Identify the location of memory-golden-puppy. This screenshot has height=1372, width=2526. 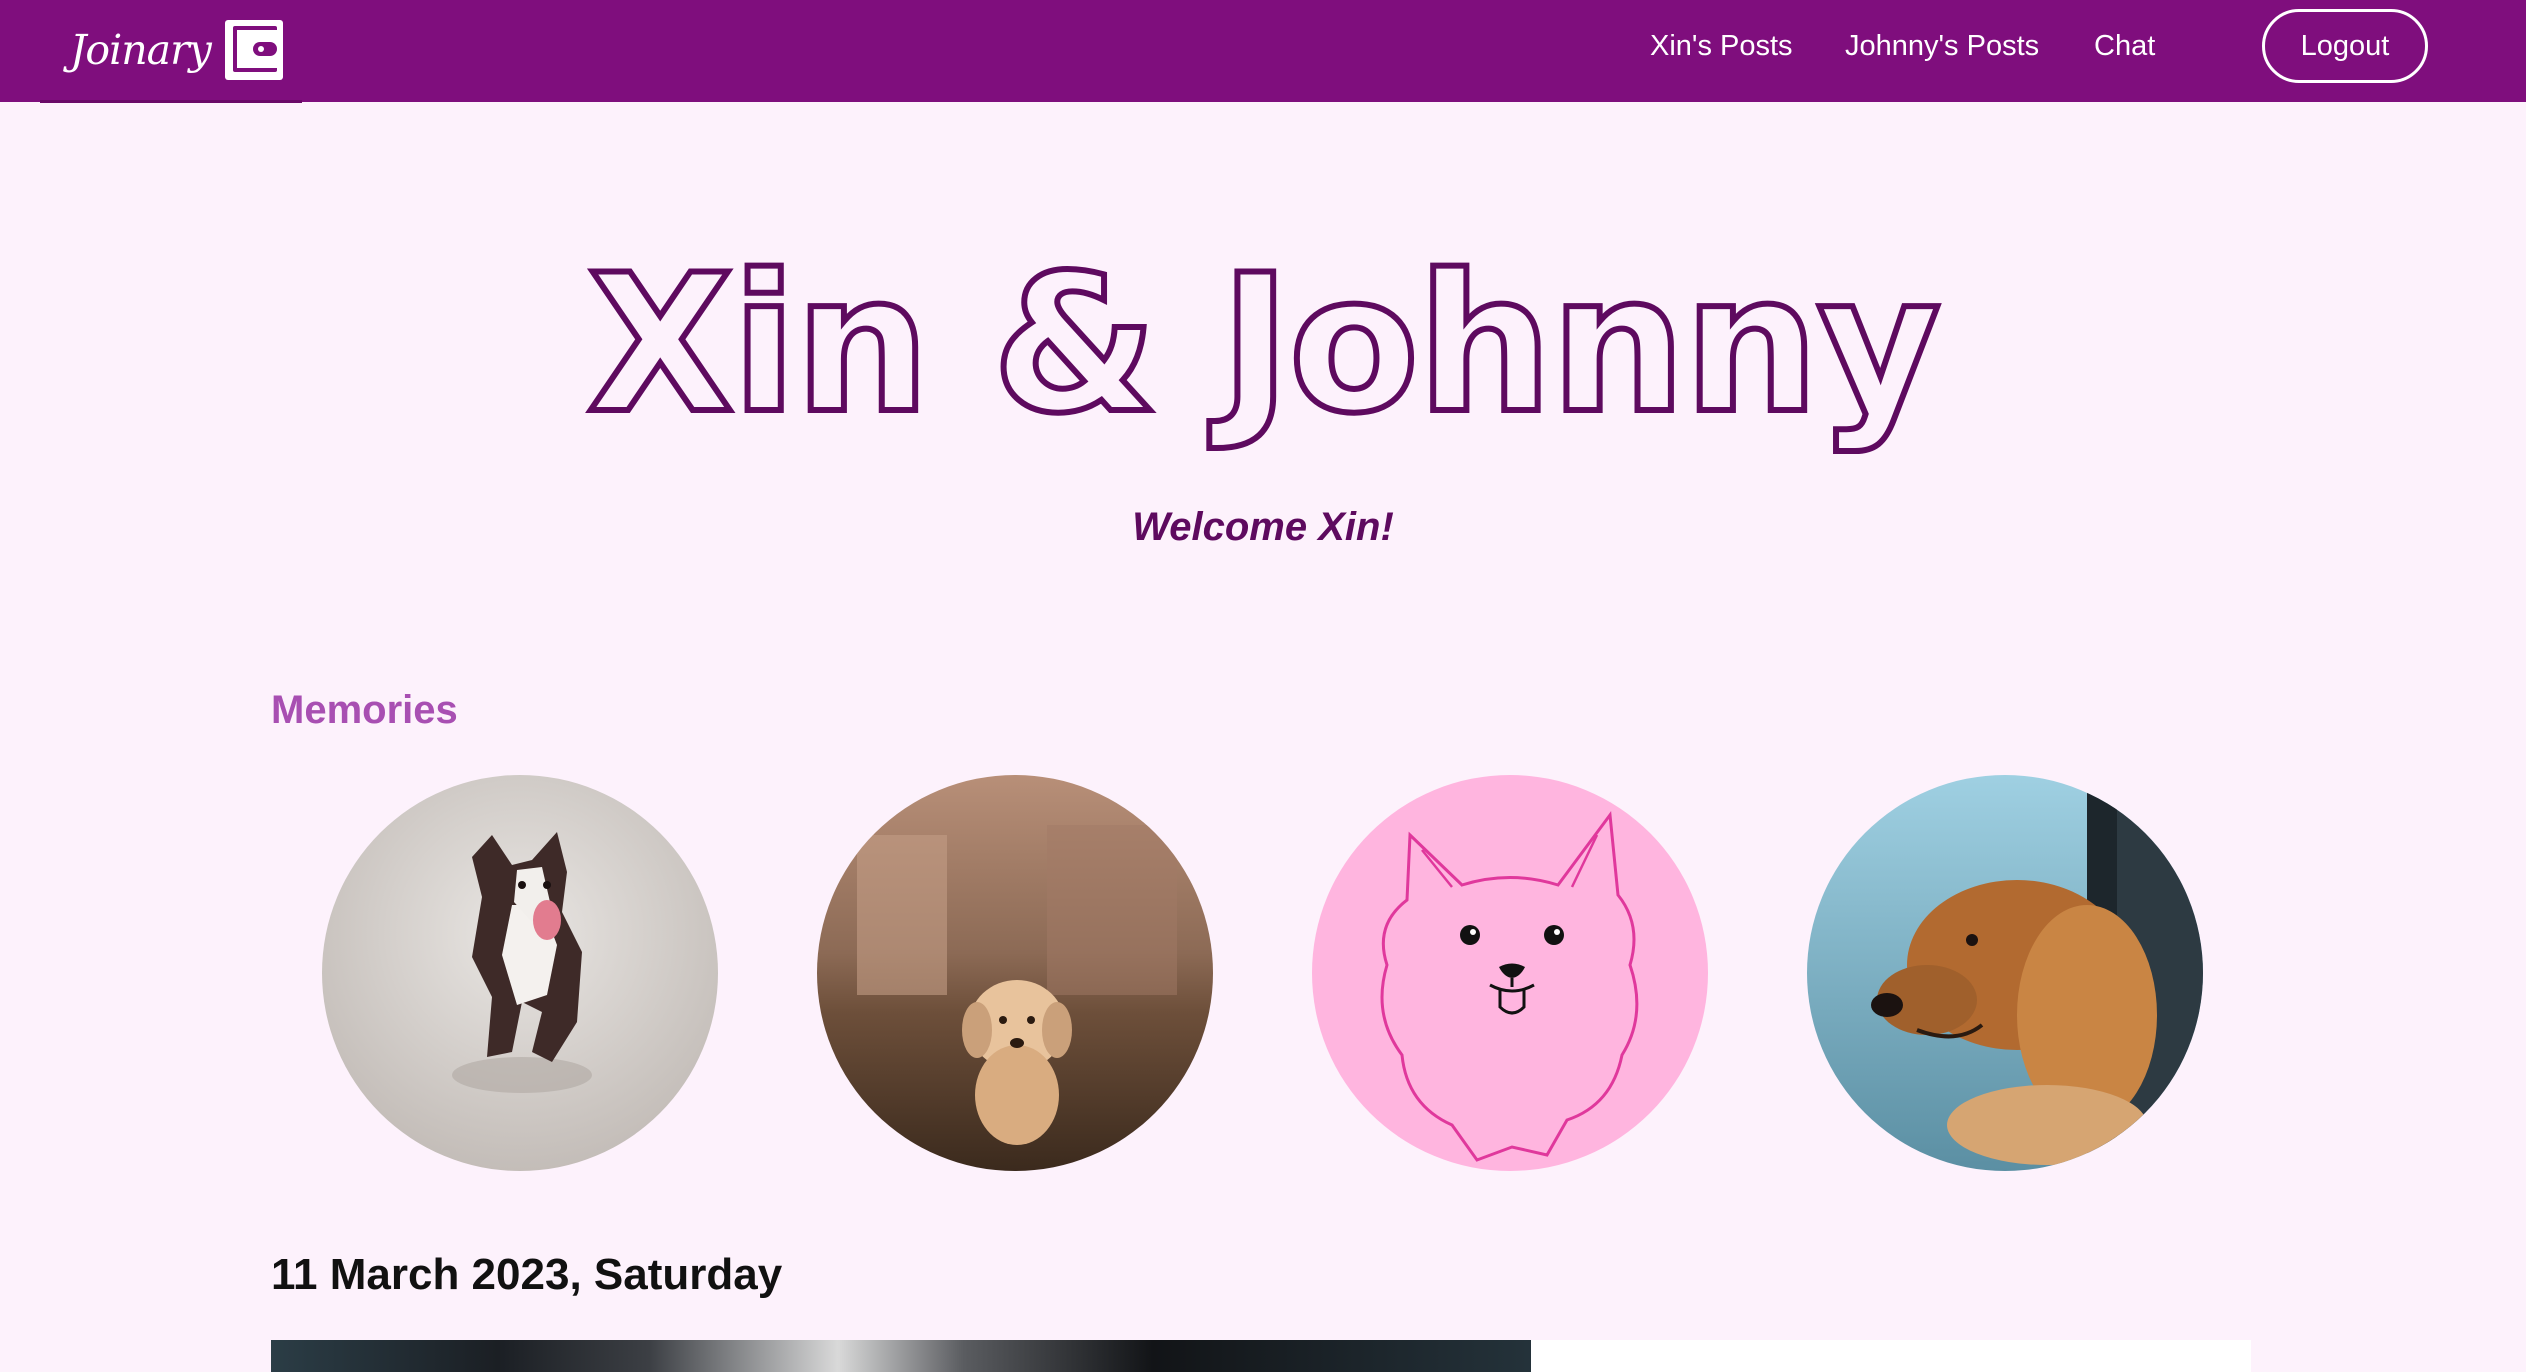
(1015, 973).